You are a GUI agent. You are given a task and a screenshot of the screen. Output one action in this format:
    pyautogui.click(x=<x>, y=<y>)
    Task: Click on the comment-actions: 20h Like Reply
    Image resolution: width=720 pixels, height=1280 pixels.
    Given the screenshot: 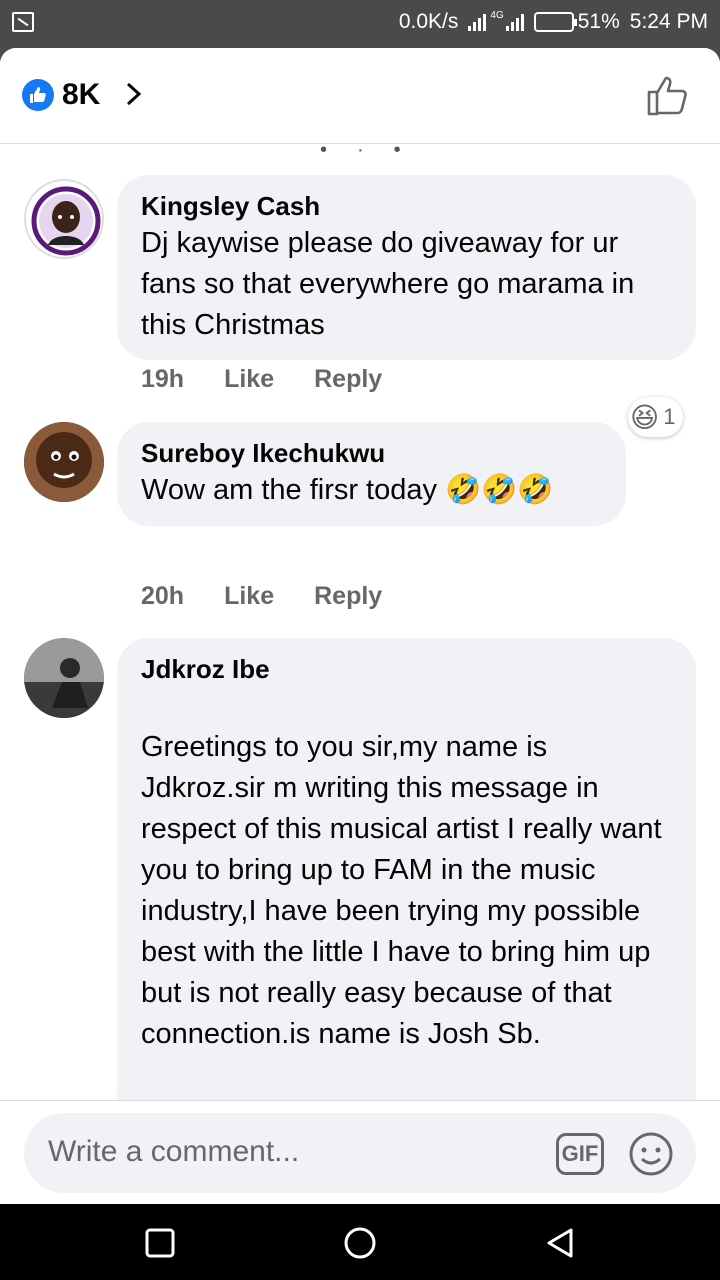 What is the action you would take?
    pyautogui.click(x=261, y=596)
    